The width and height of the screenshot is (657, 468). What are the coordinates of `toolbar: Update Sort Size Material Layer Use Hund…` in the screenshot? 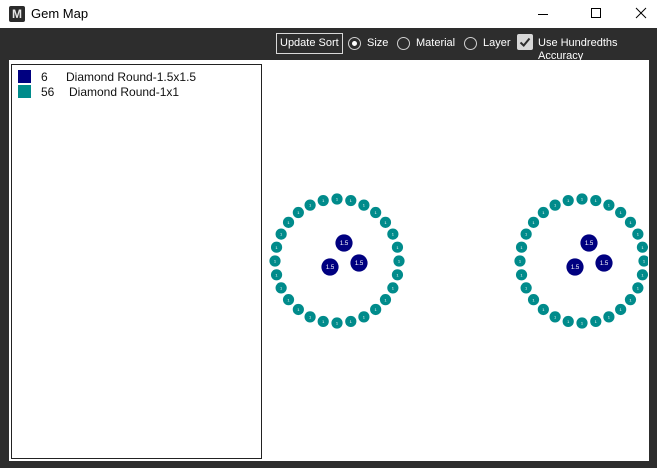 It's located at (328, 45).